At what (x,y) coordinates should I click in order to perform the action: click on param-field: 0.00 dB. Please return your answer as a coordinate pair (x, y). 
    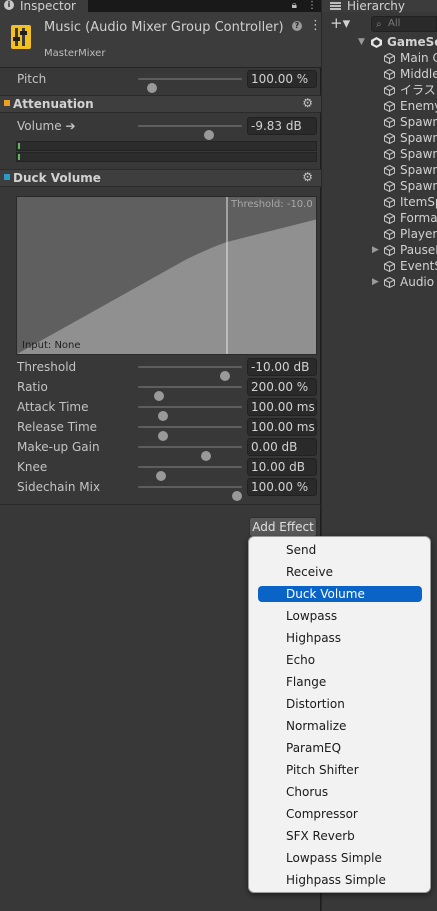
    Looking at the image, I should click on (282, 447).